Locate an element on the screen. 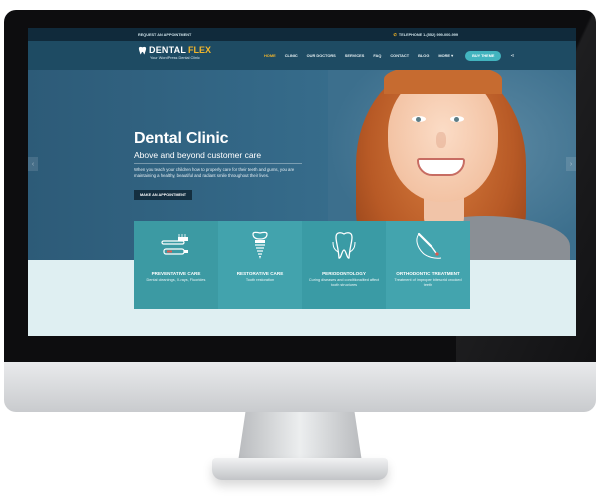 The width and height of the screenshot is (600, 501). phone-info: ✆ TELEPHONE 1-(552) 999-000-999 is located at coordinates (426, 34).